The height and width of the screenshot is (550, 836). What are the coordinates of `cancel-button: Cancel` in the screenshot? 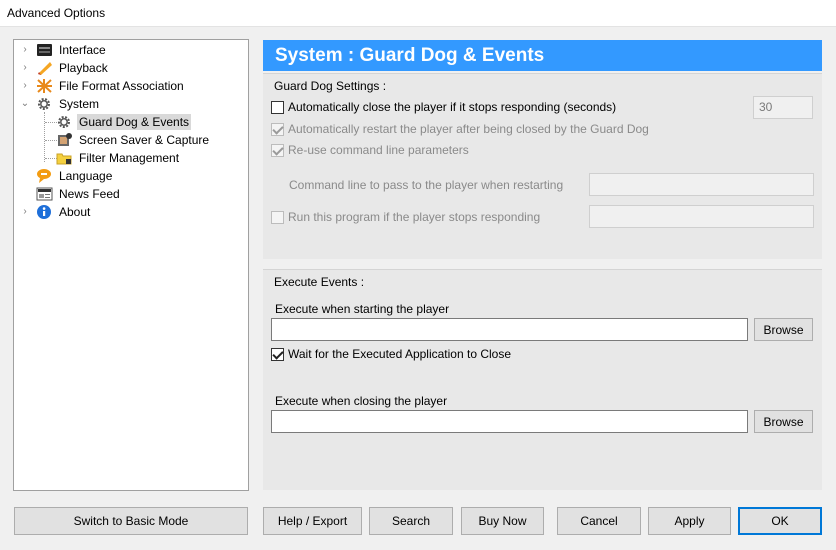 It's located at (599, 521).